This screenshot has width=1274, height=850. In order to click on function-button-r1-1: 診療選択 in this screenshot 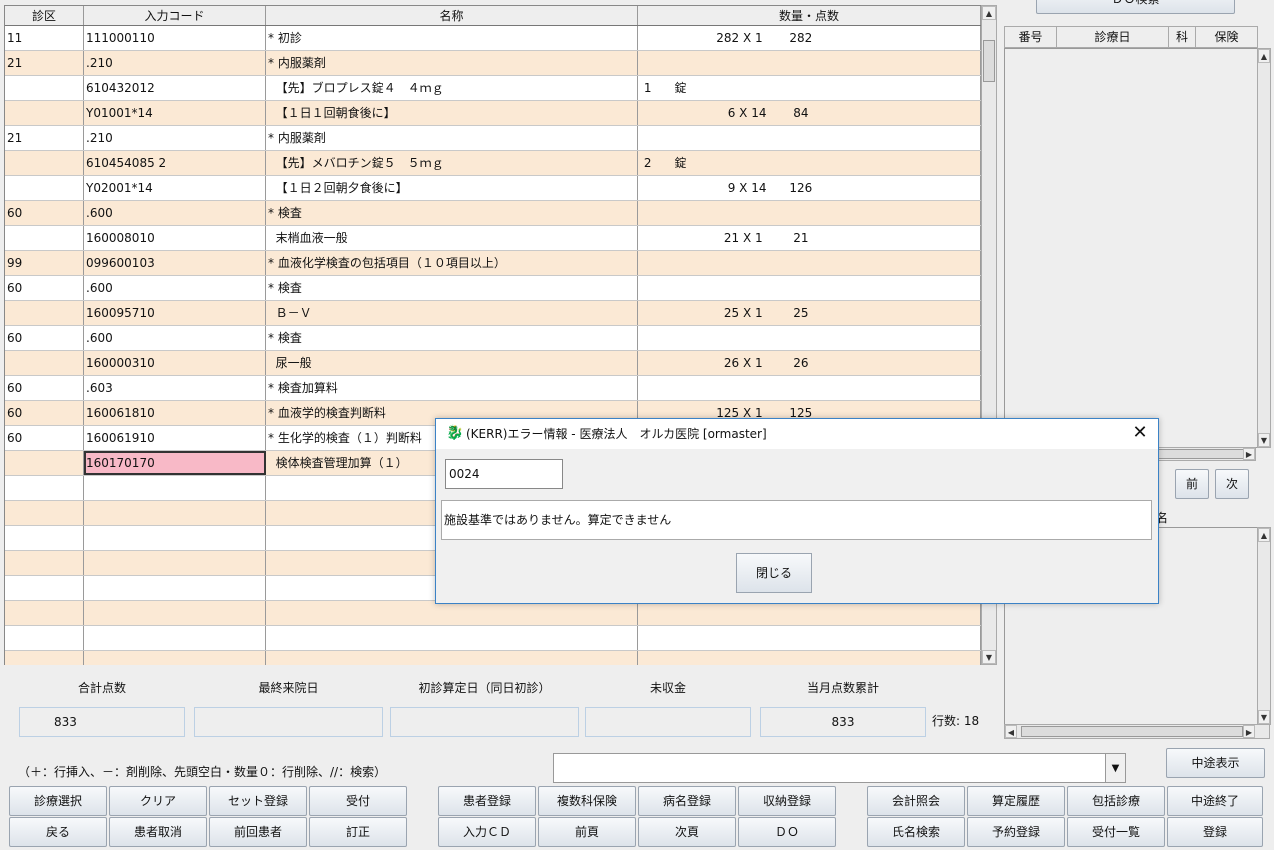, I will do `click(58, 801)`.